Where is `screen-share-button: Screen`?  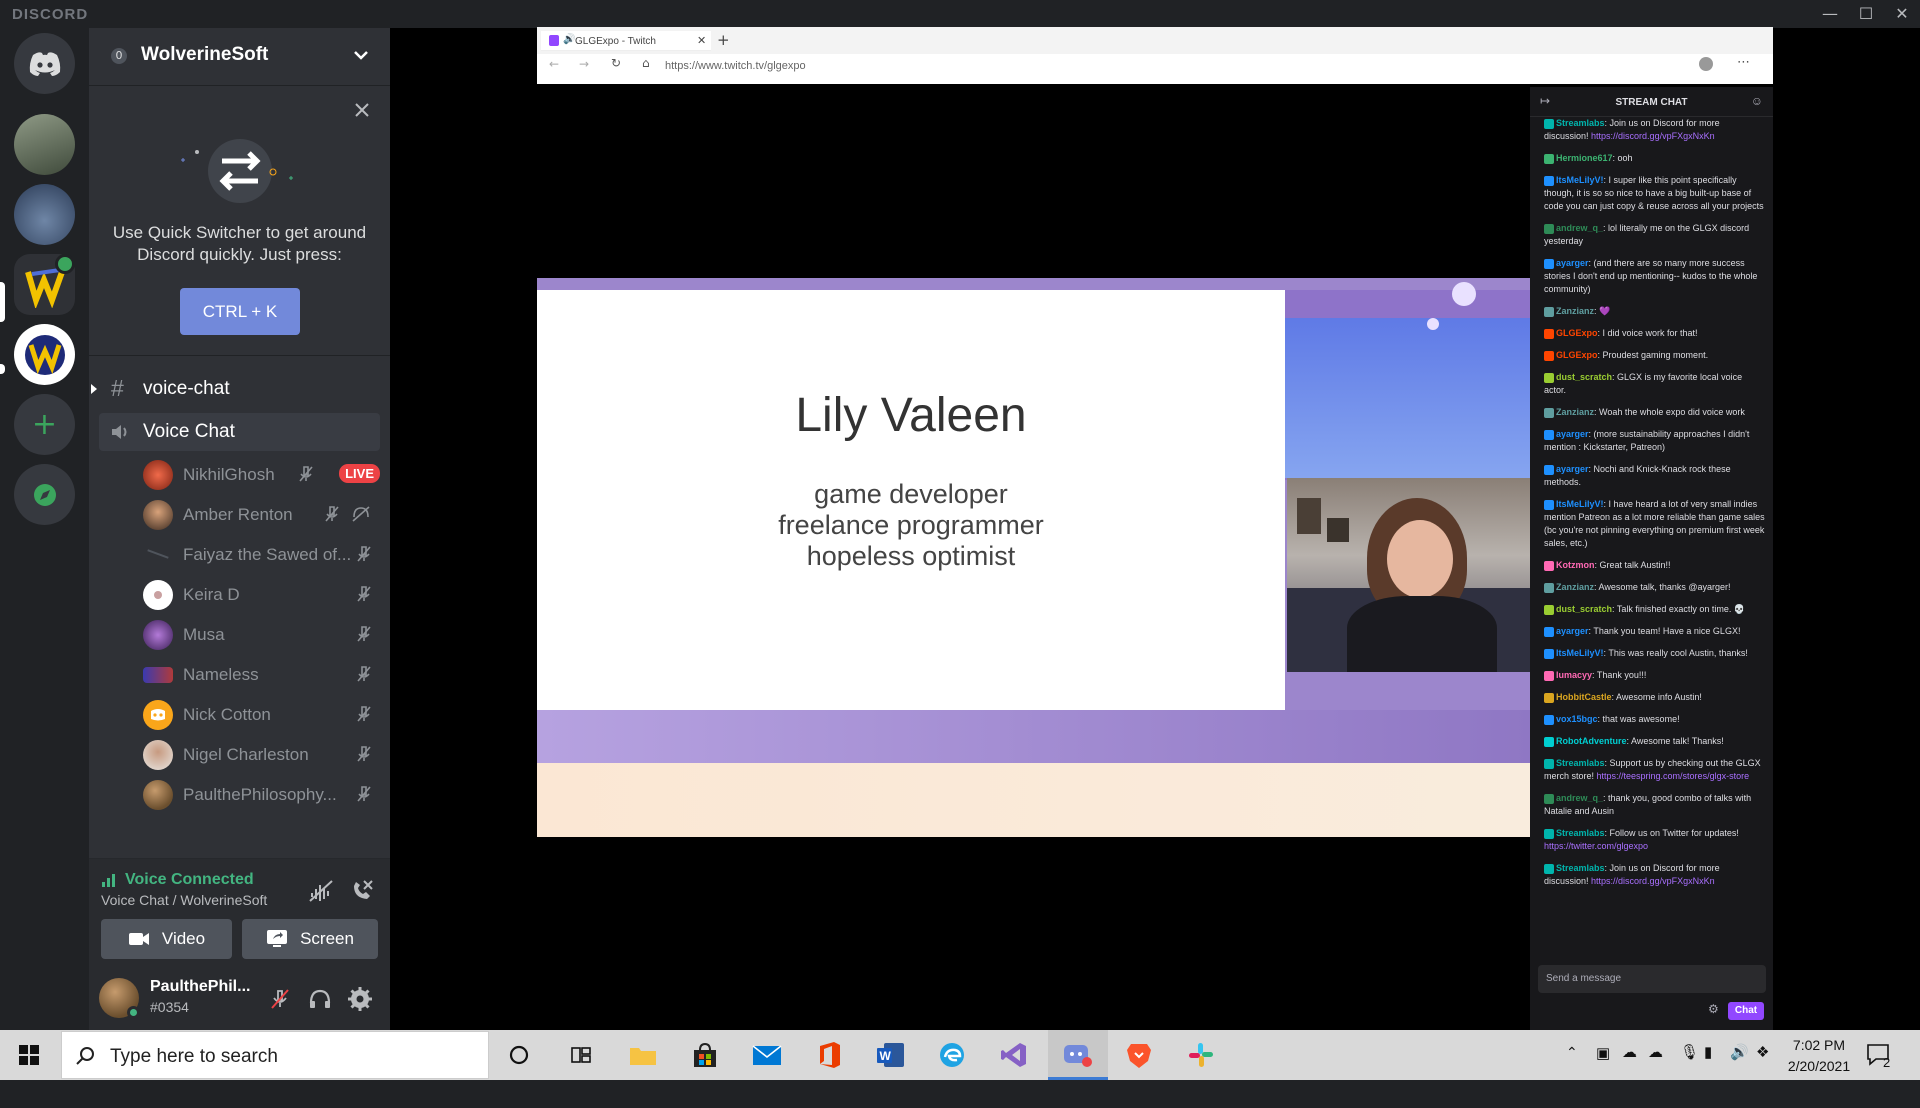 screen-share-button: Screen is located at coordinates (310, 939).